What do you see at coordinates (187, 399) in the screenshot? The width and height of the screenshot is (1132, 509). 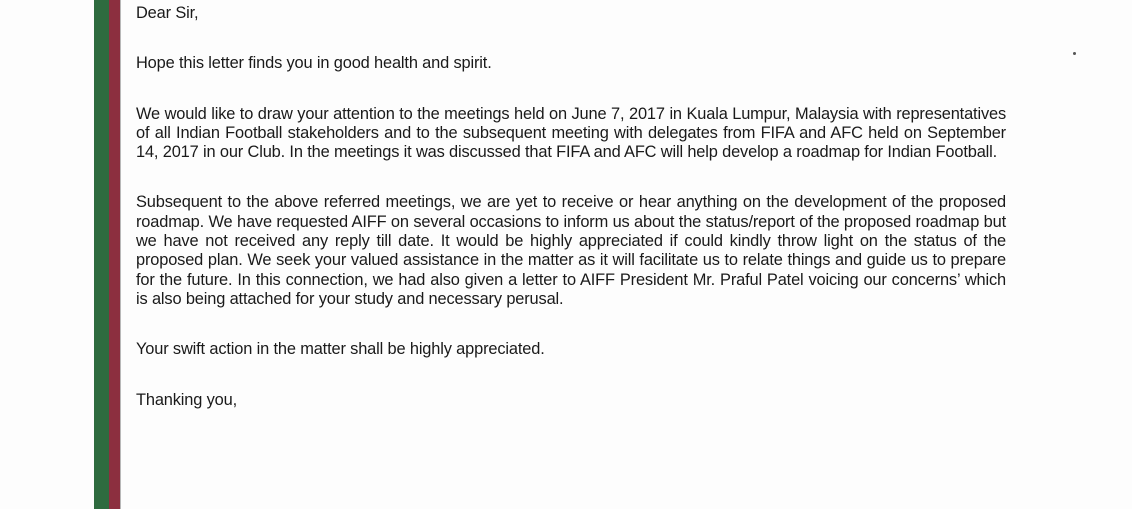 I see `closing: Thanking you,` at bounding box center [187, 399].